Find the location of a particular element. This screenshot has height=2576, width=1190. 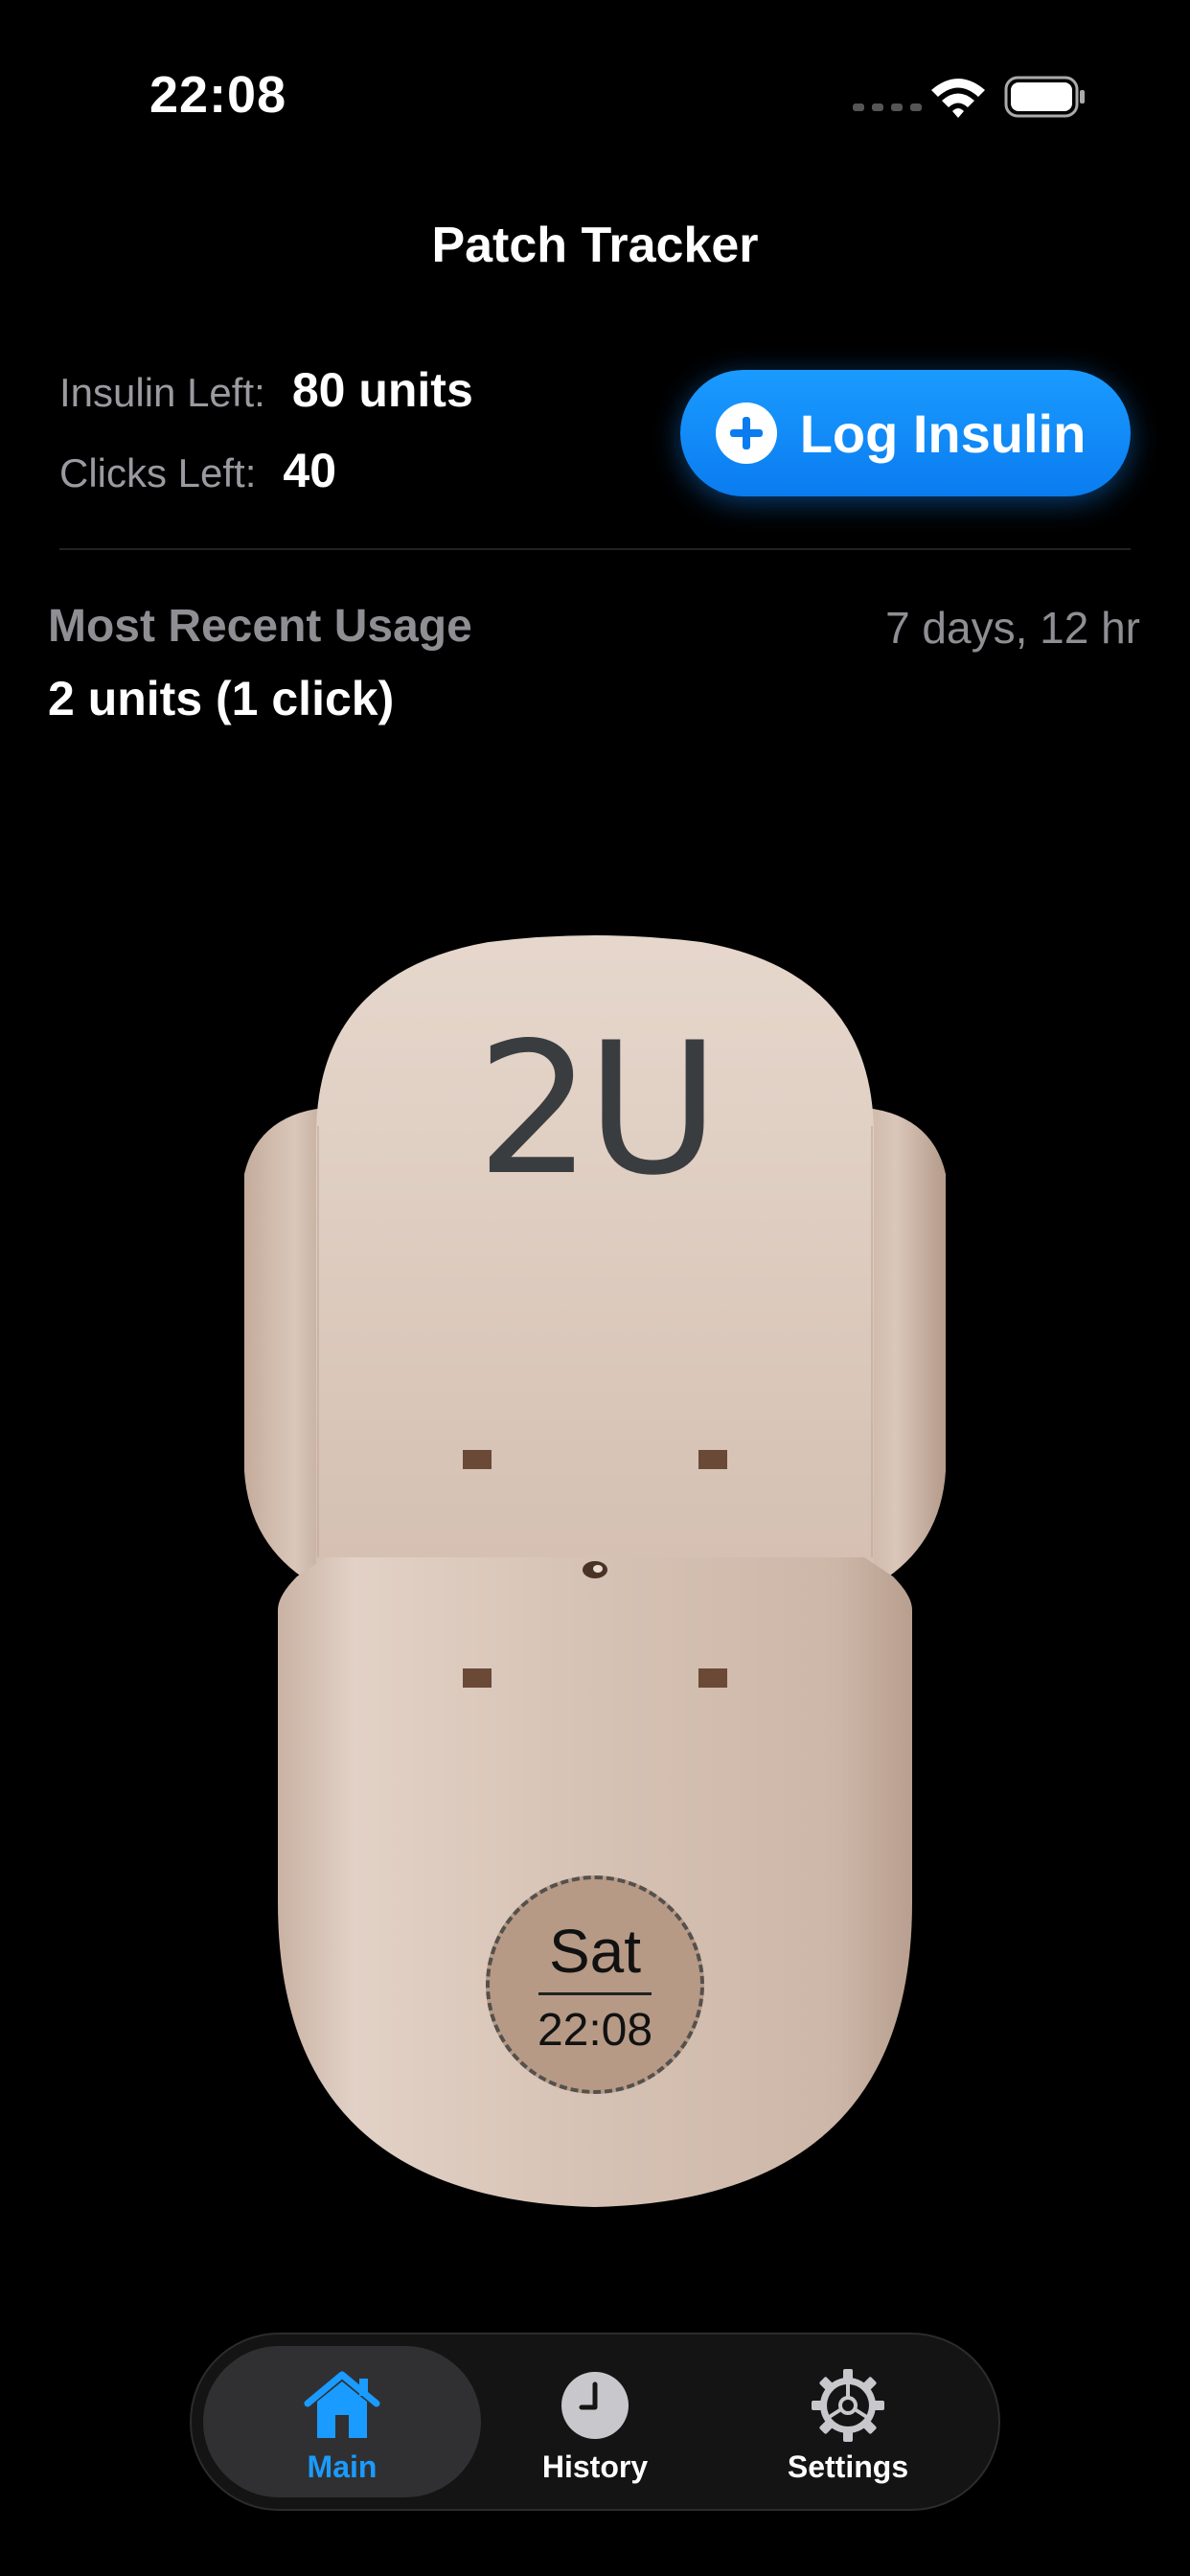

device-time: 22:08 is located at coordinates (595, 2030).